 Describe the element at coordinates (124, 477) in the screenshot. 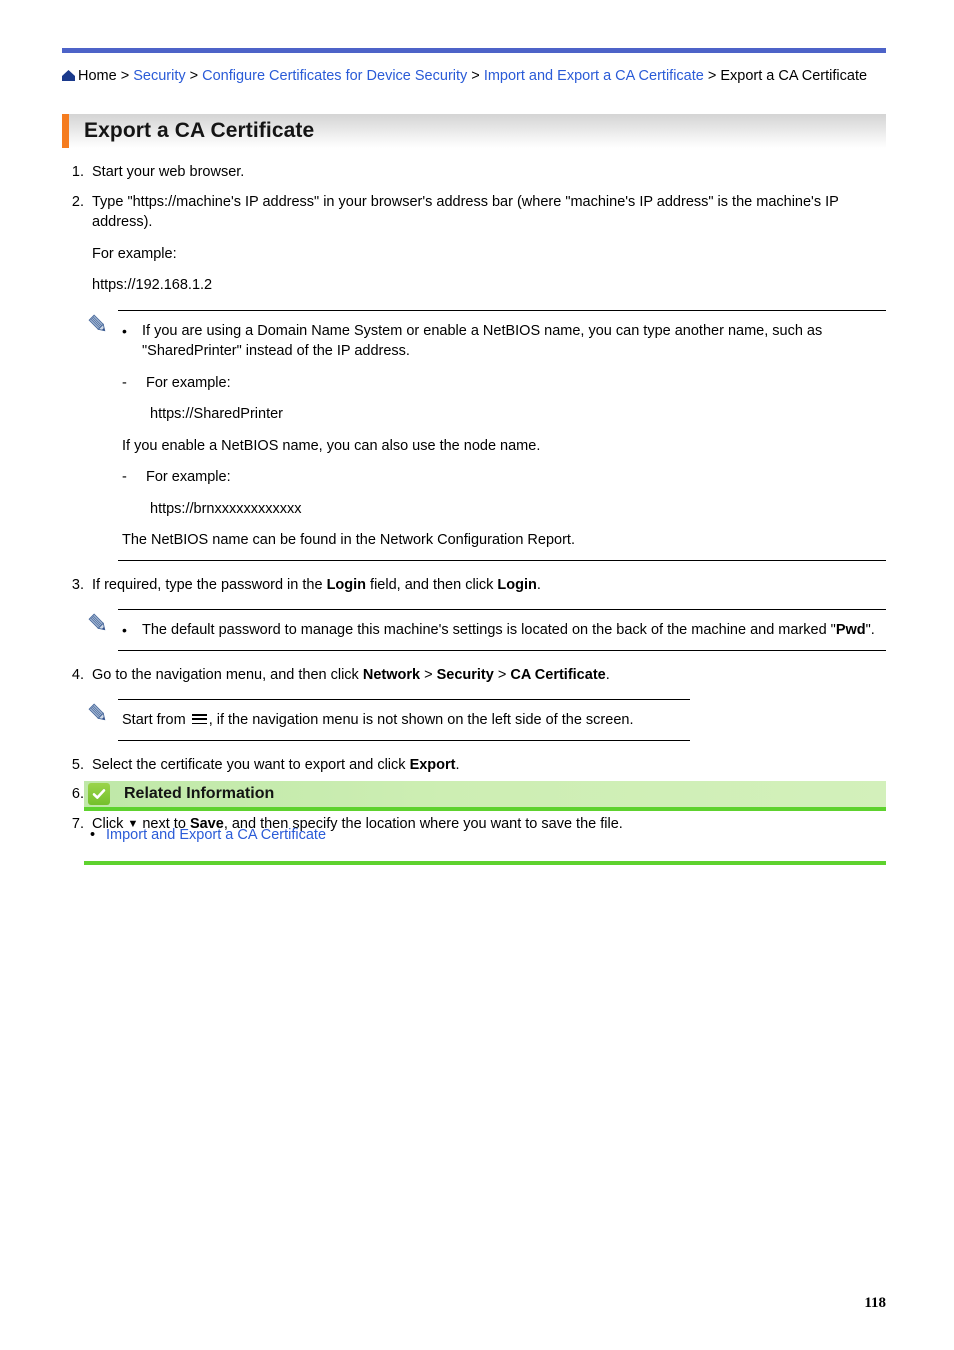

I see `note-1-dash-2: -` at that location.